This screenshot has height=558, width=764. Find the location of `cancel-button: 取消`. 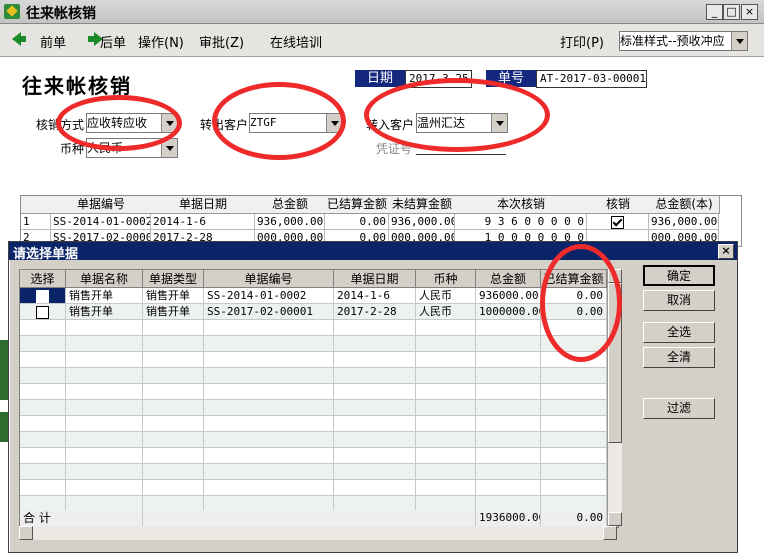

cancel-button: 取消 is located at coordinates (679, 300).